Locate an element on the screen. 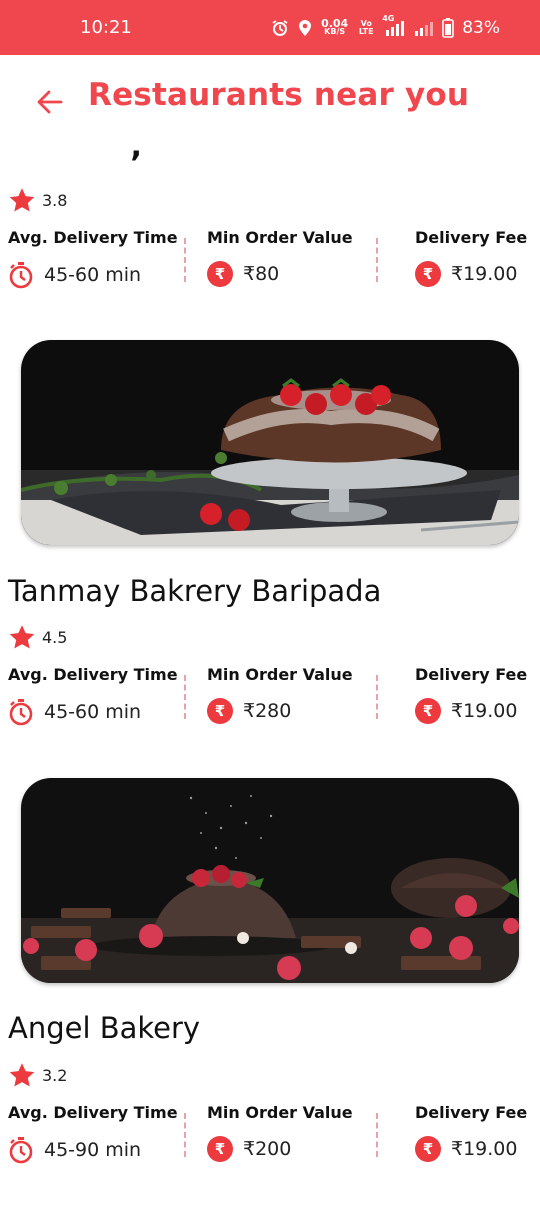 The height and width of the screenshot is (1206, 540). restaurant-name: Angel Bakery is located at coordinates (104, 1028).